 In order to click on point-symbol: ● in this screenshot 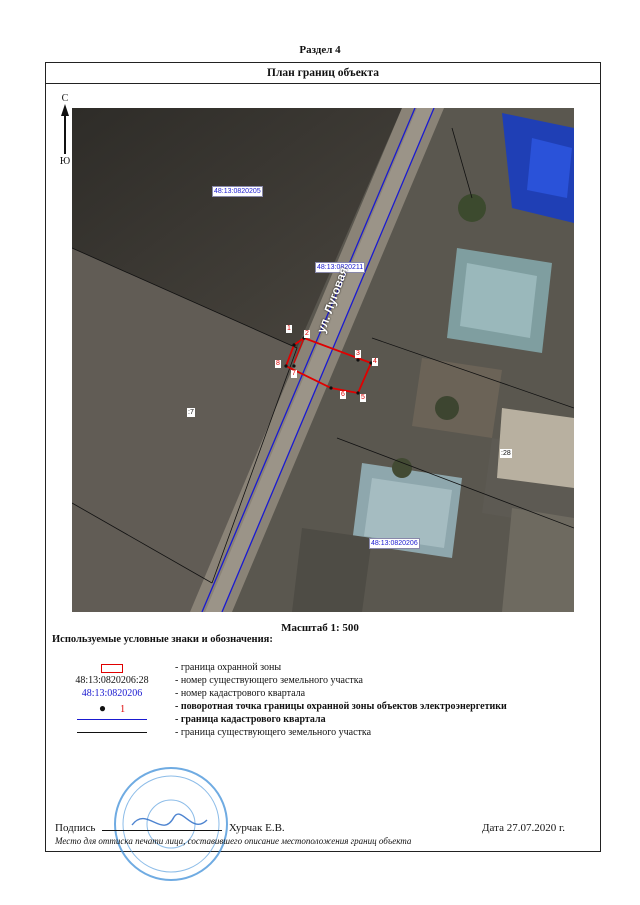, I will do `click(102, 708)`.